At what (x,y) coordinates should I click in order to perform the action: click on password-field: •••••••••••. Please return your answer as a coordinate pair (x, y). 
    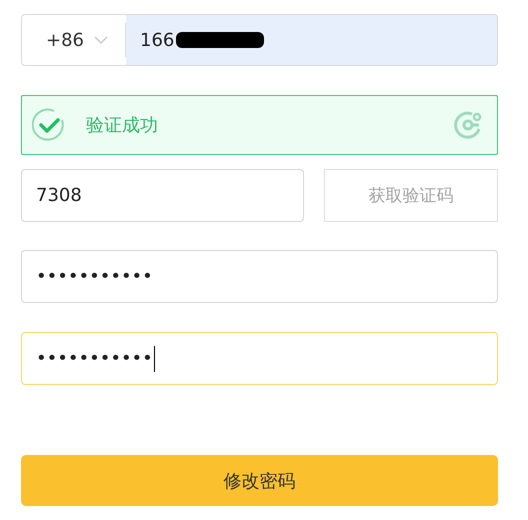
    Looking at the image, I should click on (259, 276).